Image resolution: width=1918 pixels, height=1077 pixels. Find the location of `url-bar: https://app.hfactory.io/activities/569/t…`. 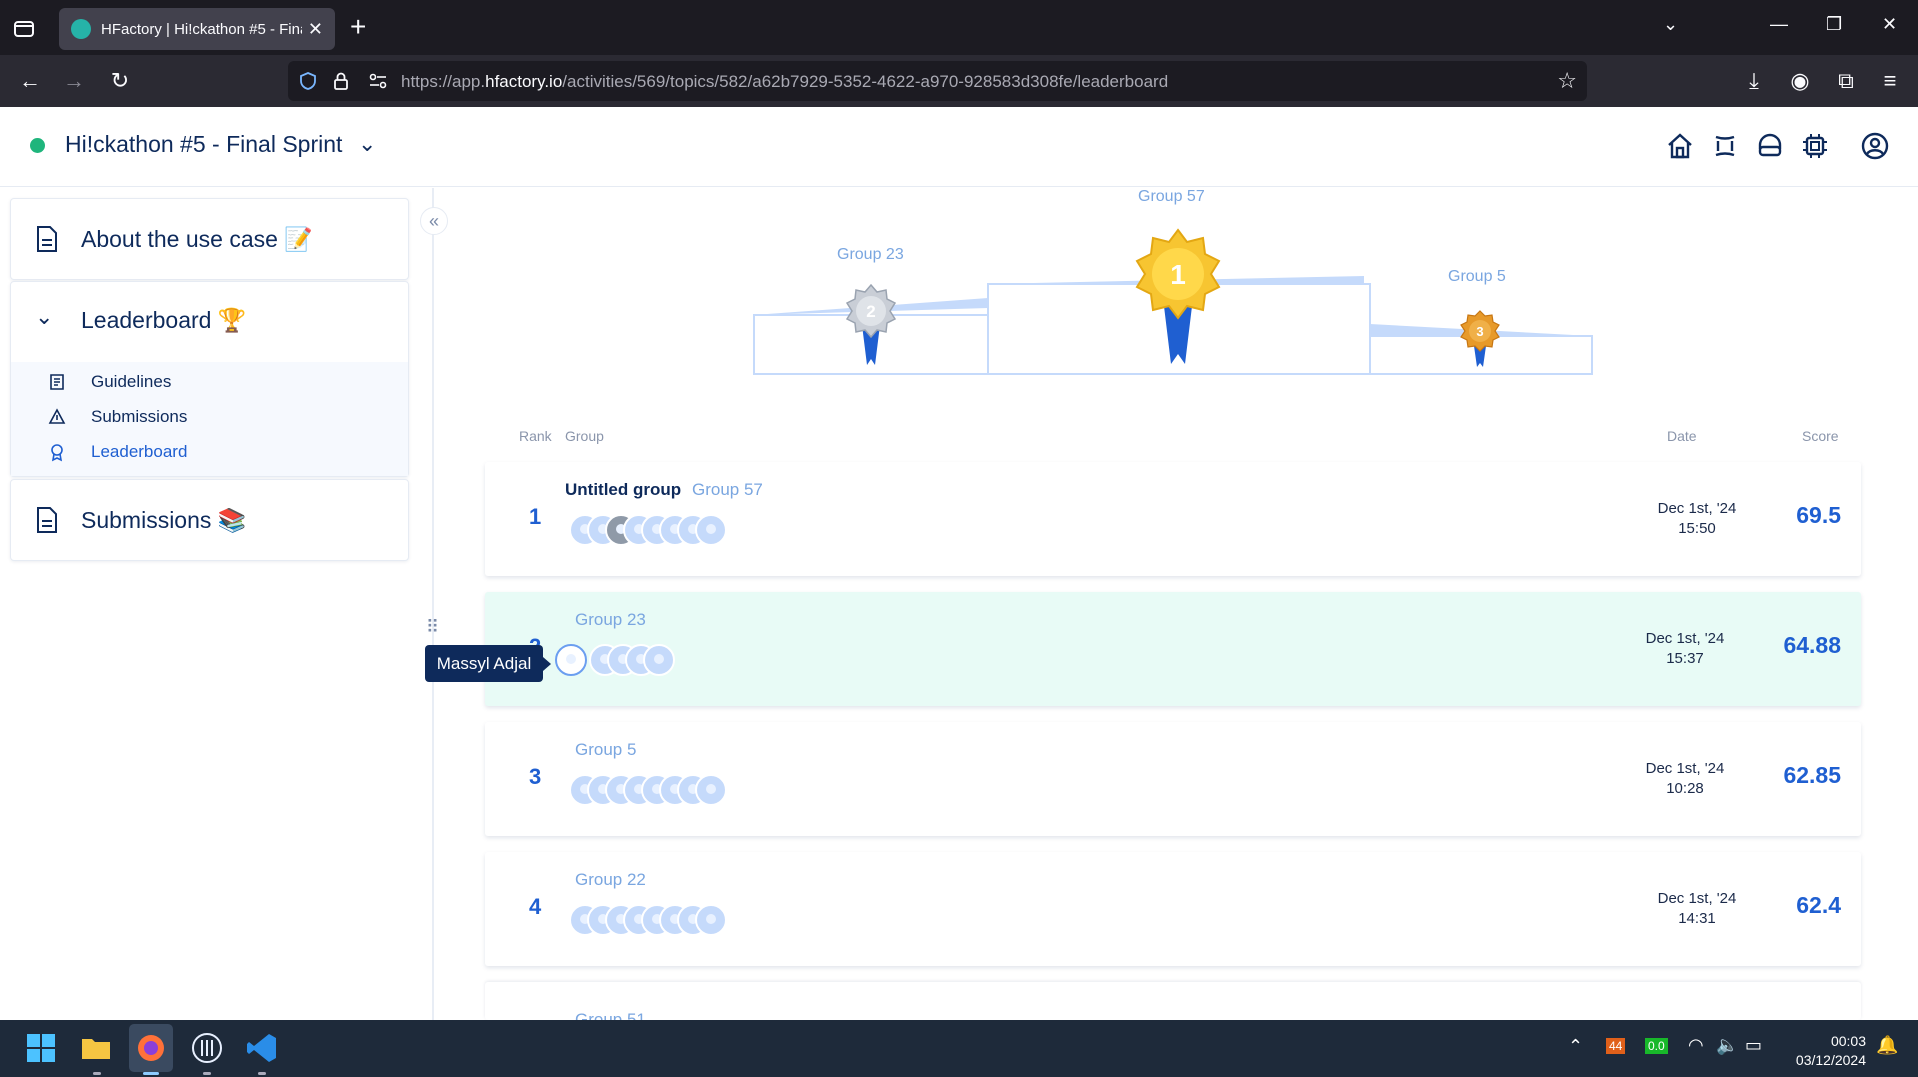

url-bar: https://app.hfactory.io/activities/569/t… is located at coordinates (937, 81).